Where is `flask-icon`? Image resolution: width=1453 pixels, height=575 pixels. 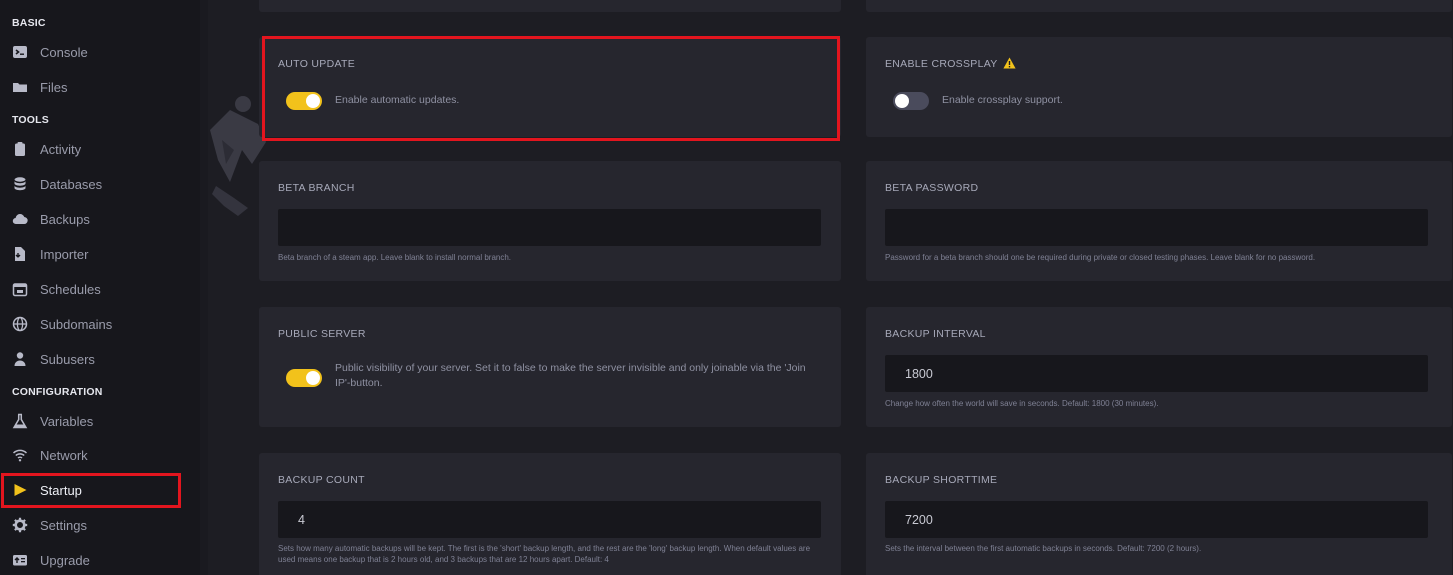 flask-icon is located at coordinates (20, 421).